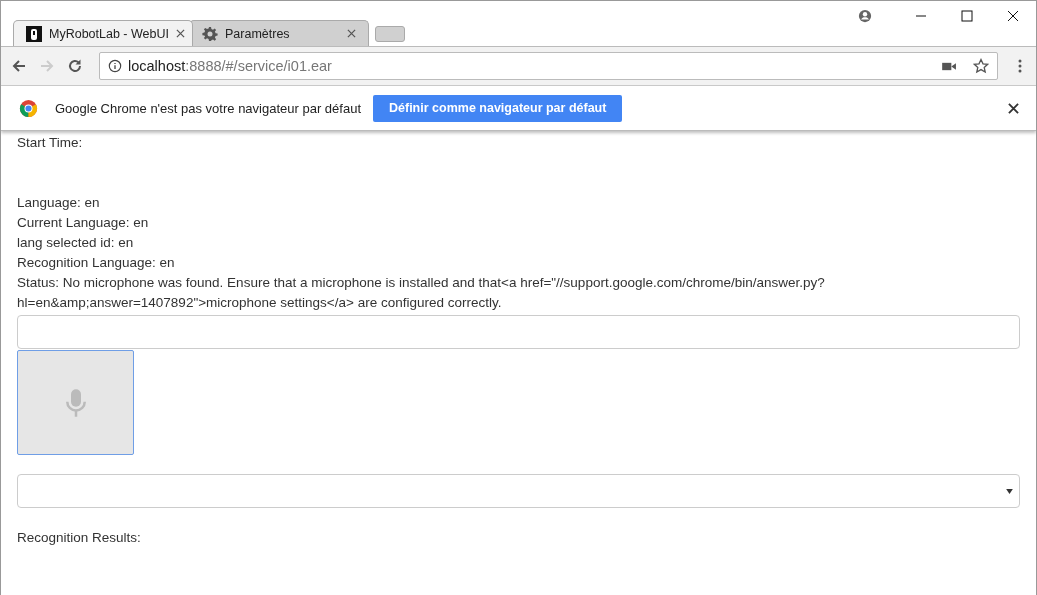  Describe the element at coordinates (981, 66) in the screenshot. I see `star-icon` at that location.